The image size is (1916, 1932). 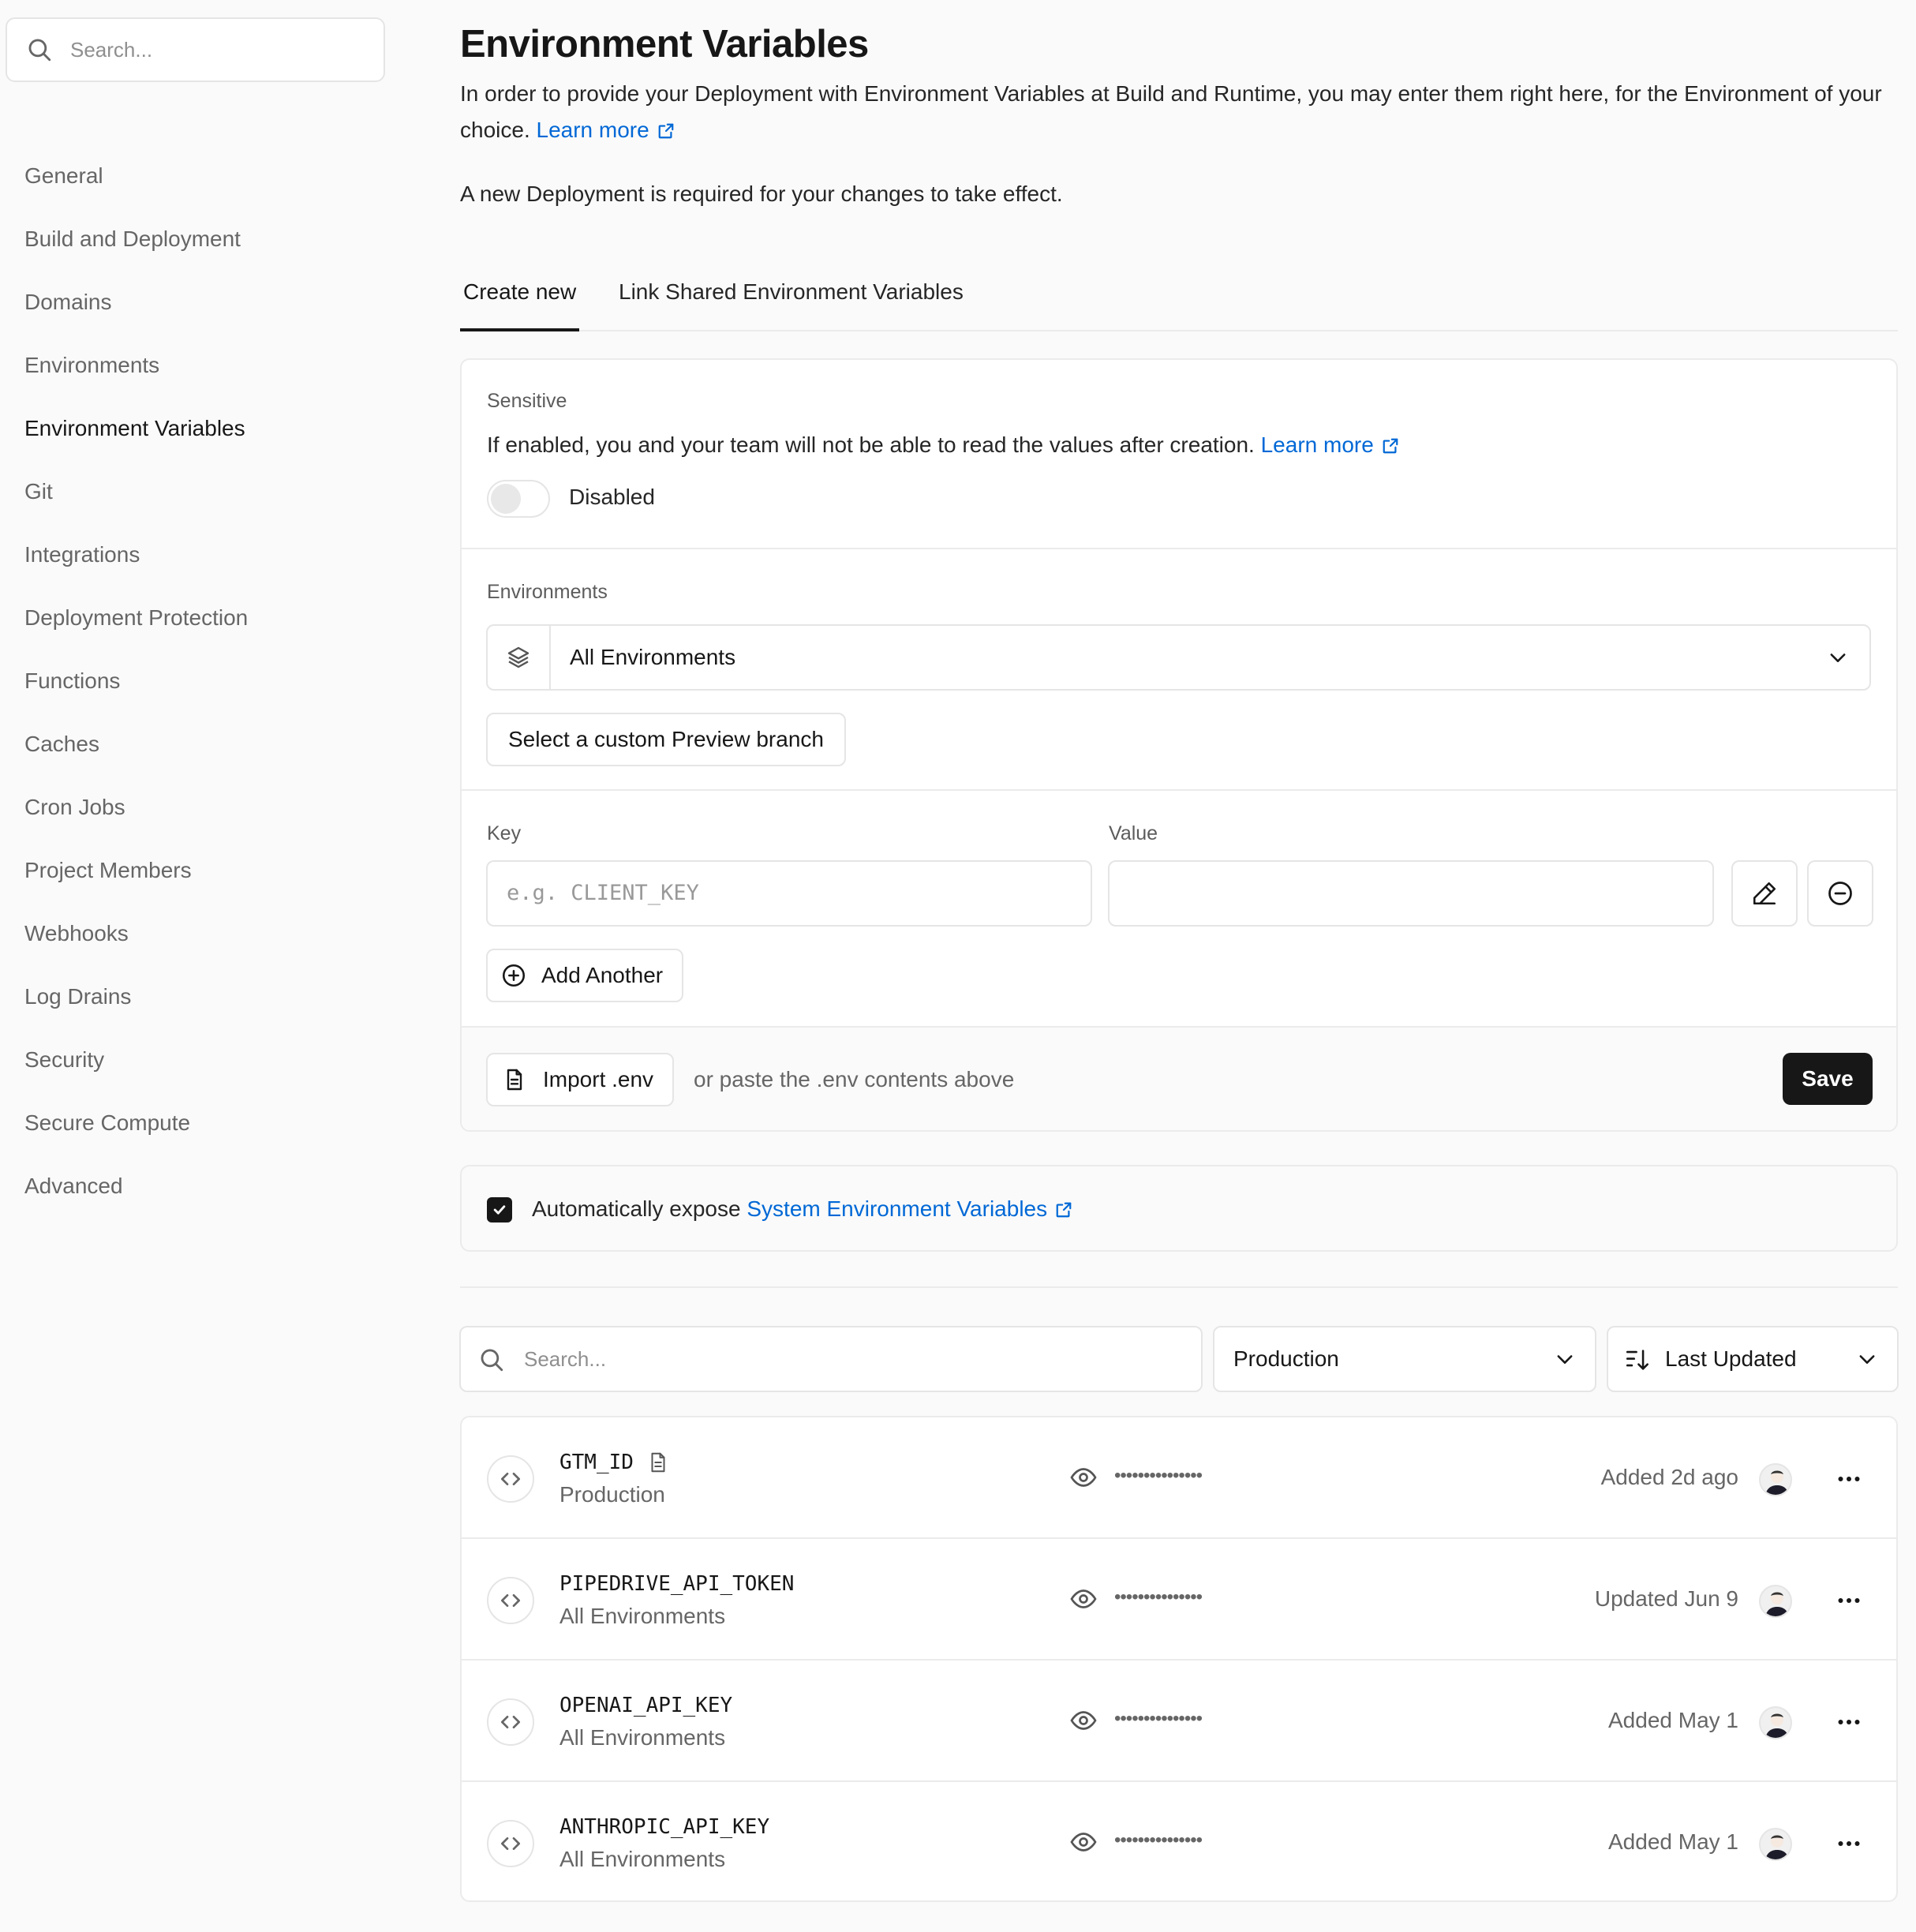 I want to click on variable-key-text: ANTHROPIC_API_KEY, so click(x=664, y=1827).